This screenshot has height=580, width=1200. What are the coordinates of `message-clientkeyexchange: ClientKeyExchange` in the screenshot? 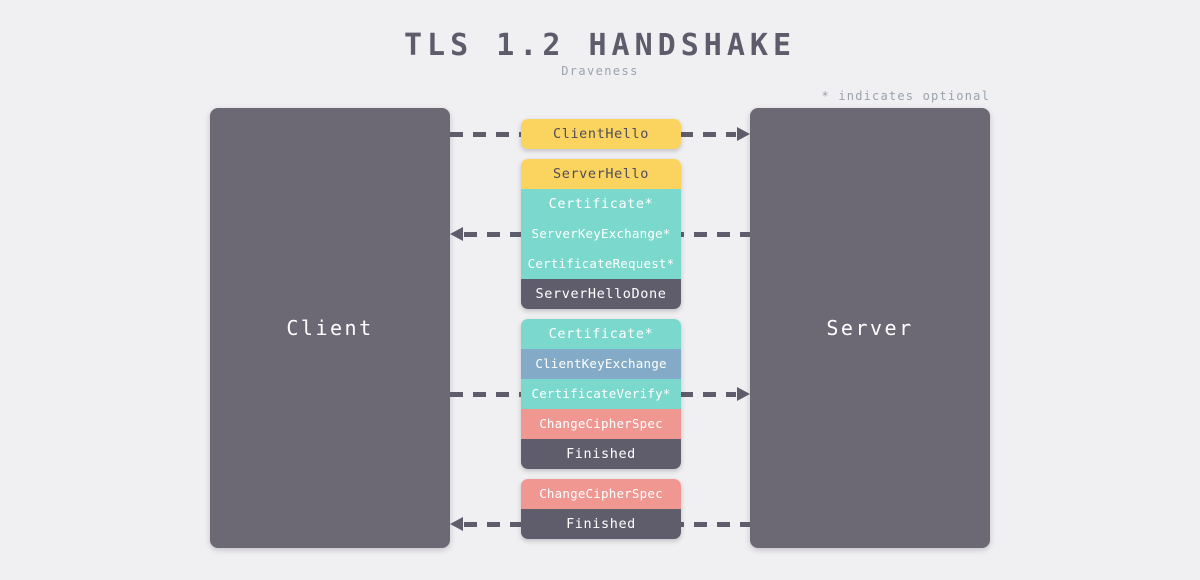 It's located at (601, 364).